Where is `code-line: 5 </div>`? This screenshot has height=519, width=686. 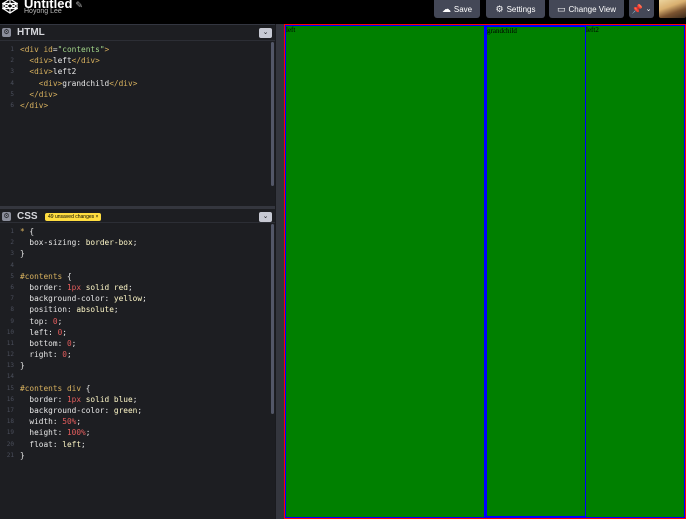 code-line: 5 </div> is located at coordinates (137, 94).